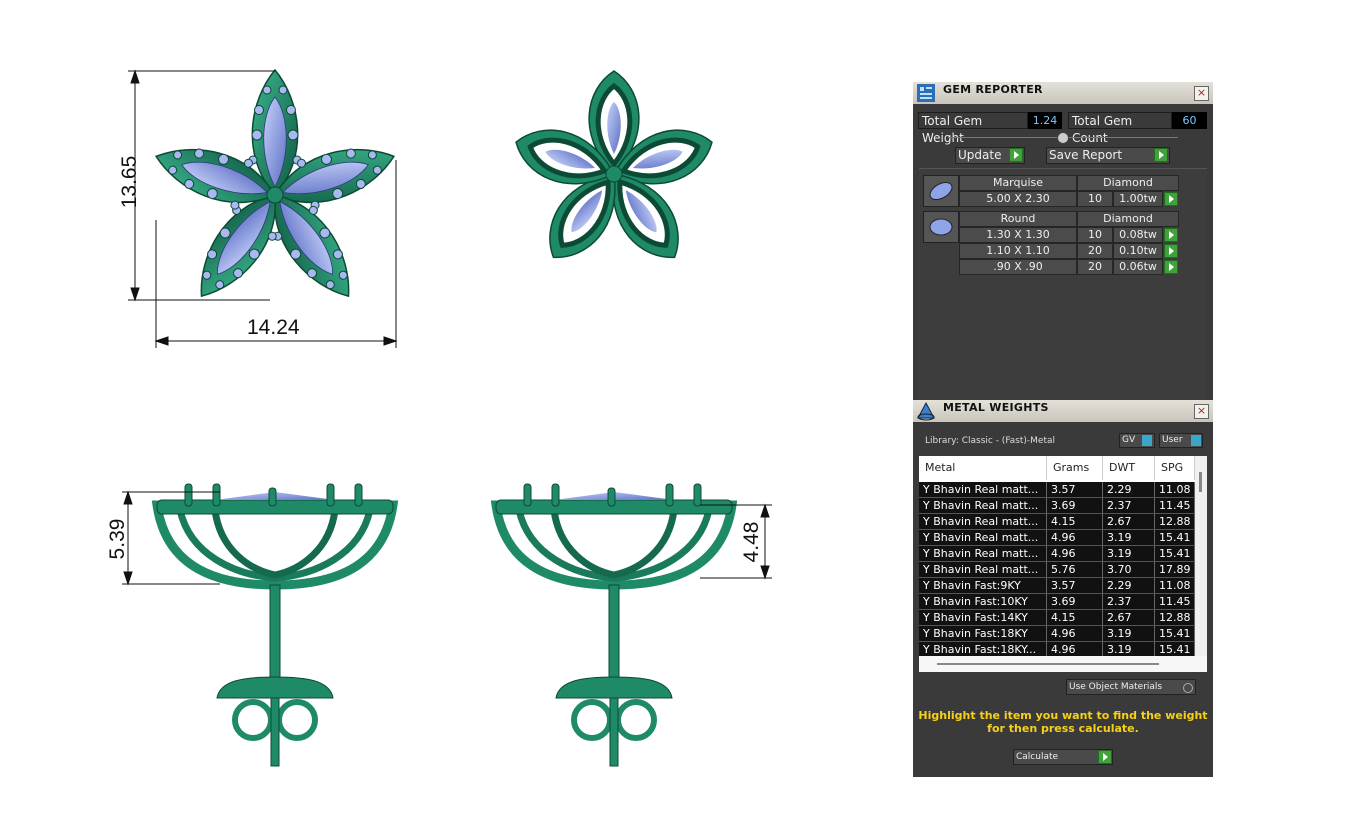  Describe the element at coordinates (1201, 93) in the screenshot. I see `gem-reporter-close-icon: ×` at that location.